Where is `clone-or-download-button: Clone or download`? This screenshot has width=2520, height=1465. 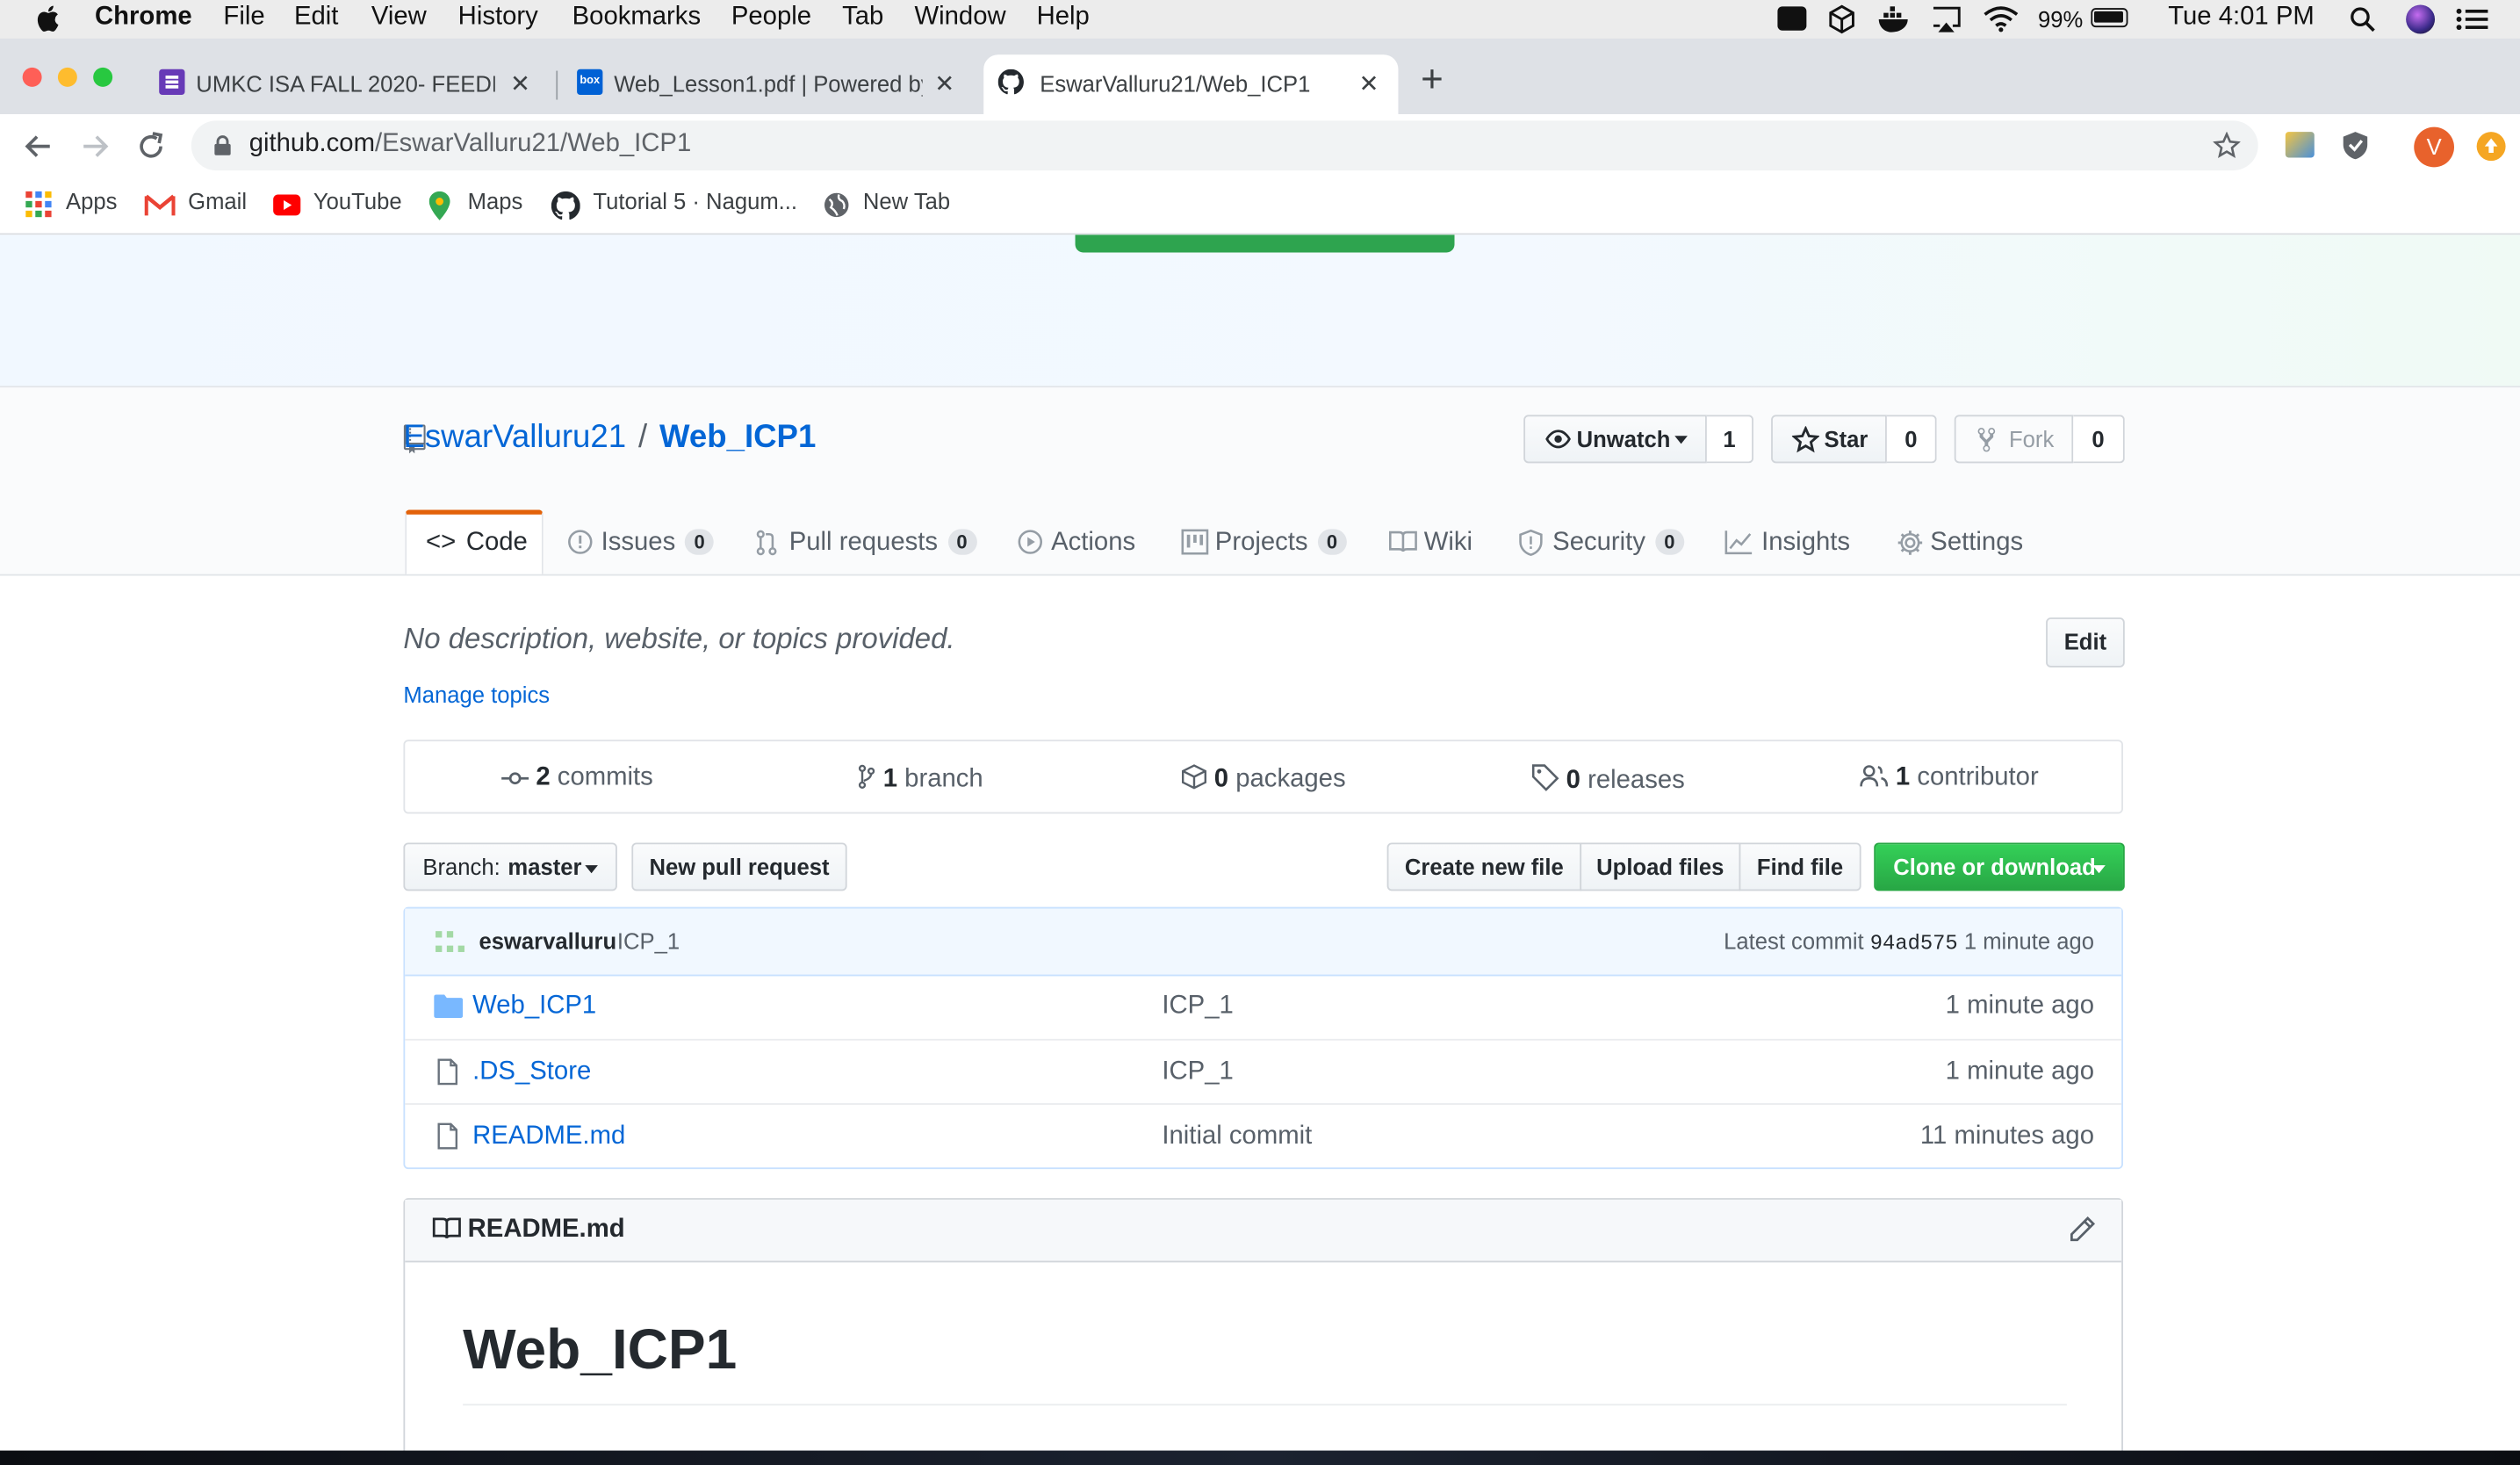 clone-or-download-button: Clone or download is located at coordinates (1999, 866).